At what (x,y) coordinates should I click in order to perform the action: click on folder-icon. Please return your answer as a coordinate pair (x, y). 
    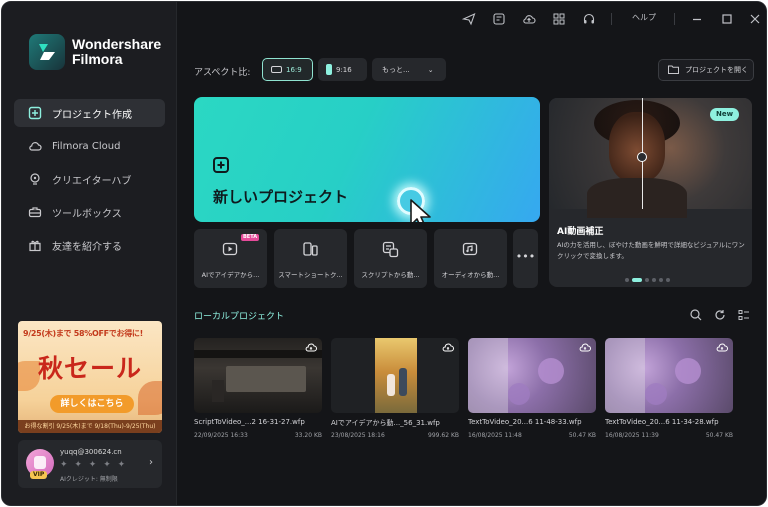
    Looking at the image, I should click on (673, 70).